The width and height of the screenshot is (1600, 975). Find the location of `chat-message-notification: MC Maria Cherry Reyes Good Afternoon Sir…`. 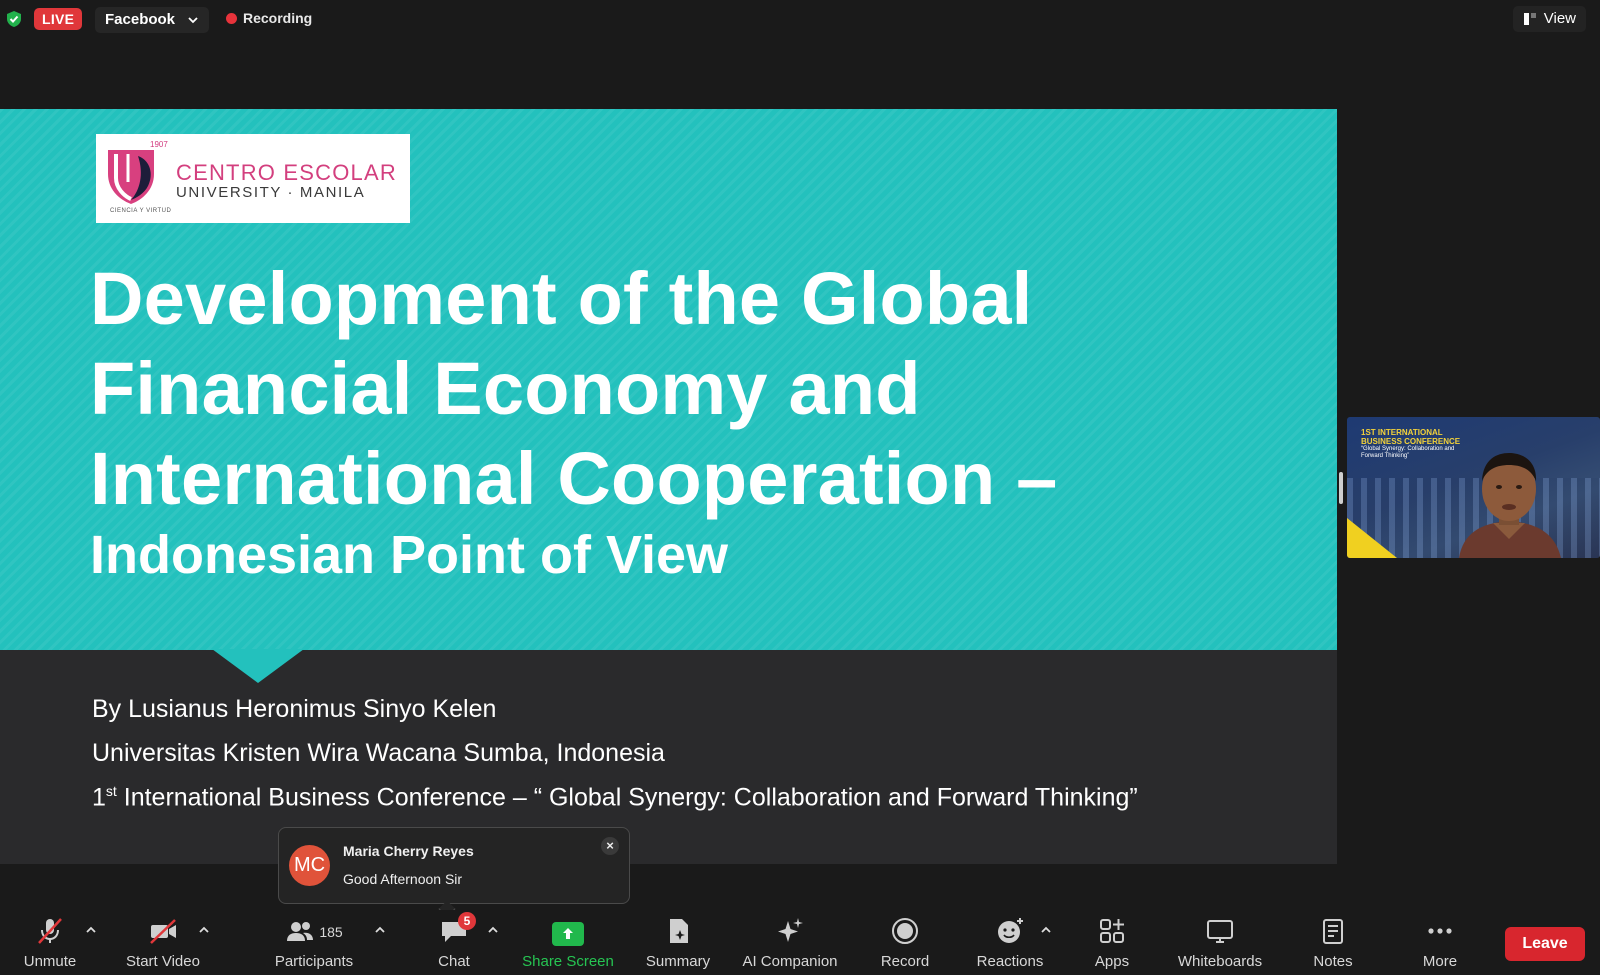

chat-message-notification: MC Maria Cherry Reyes Good Afternoon Sir… is located at coordinates (454, 872).